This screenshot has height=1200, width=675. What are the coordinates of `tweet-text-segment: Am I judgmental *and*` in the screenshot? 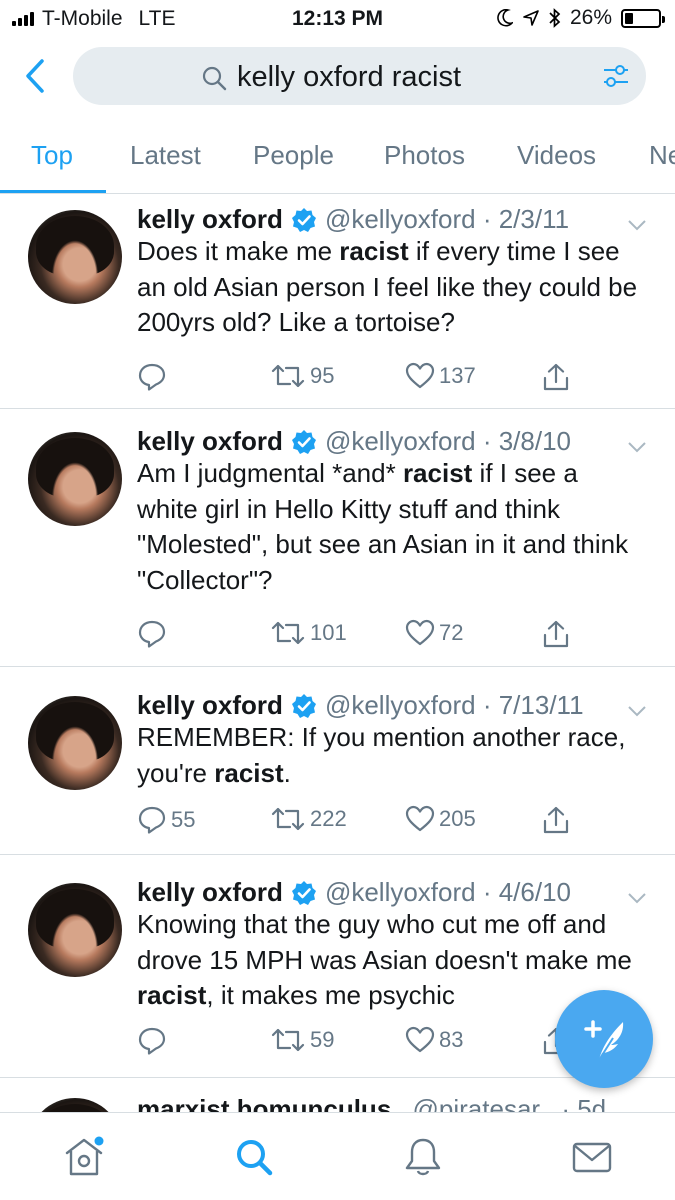 It's located at (270, 473).